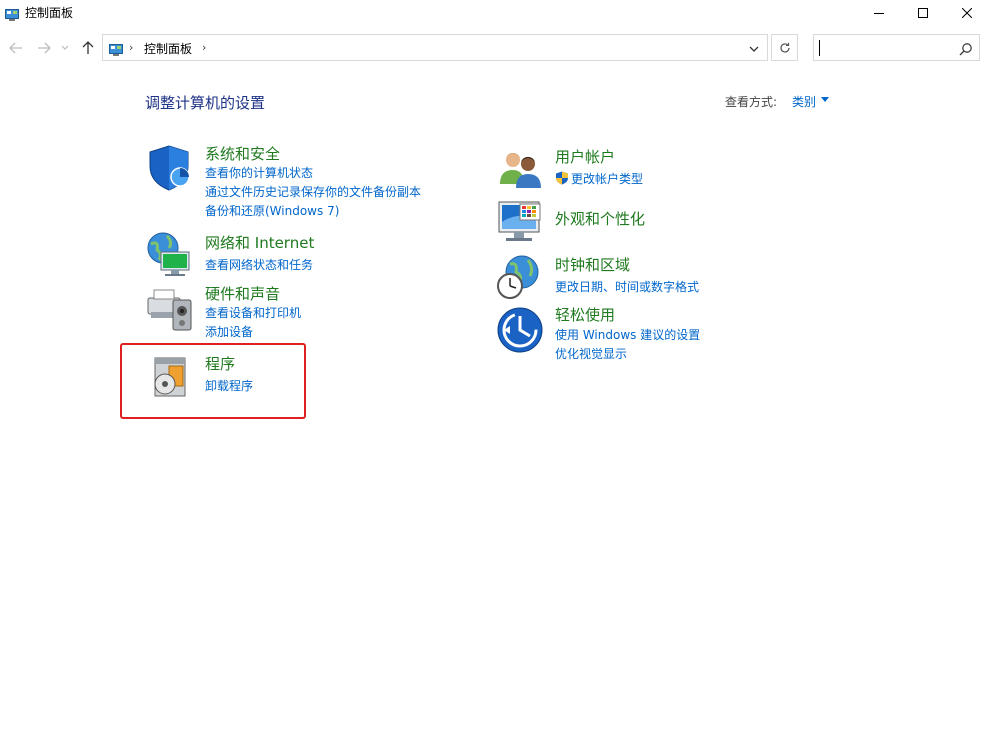 The image size is (986, 737). I want to click on back-button, so click(16, 48).